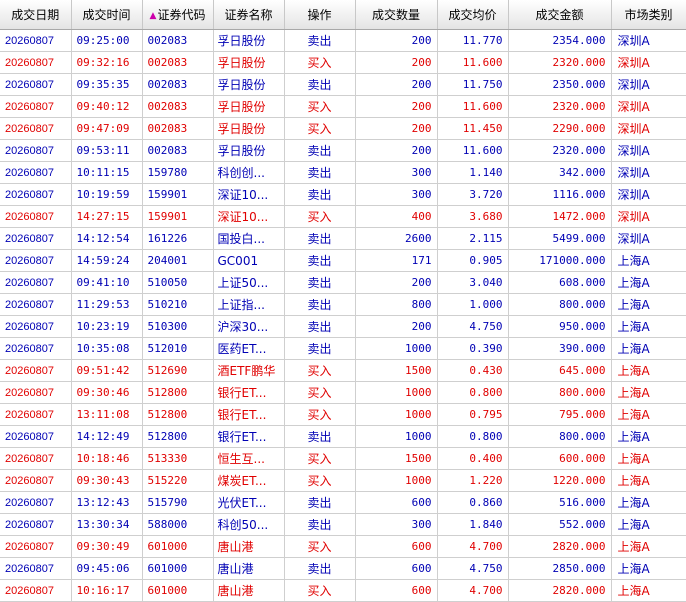  I want to click on column-header-code: ▲证券代码, so click(178, 15).